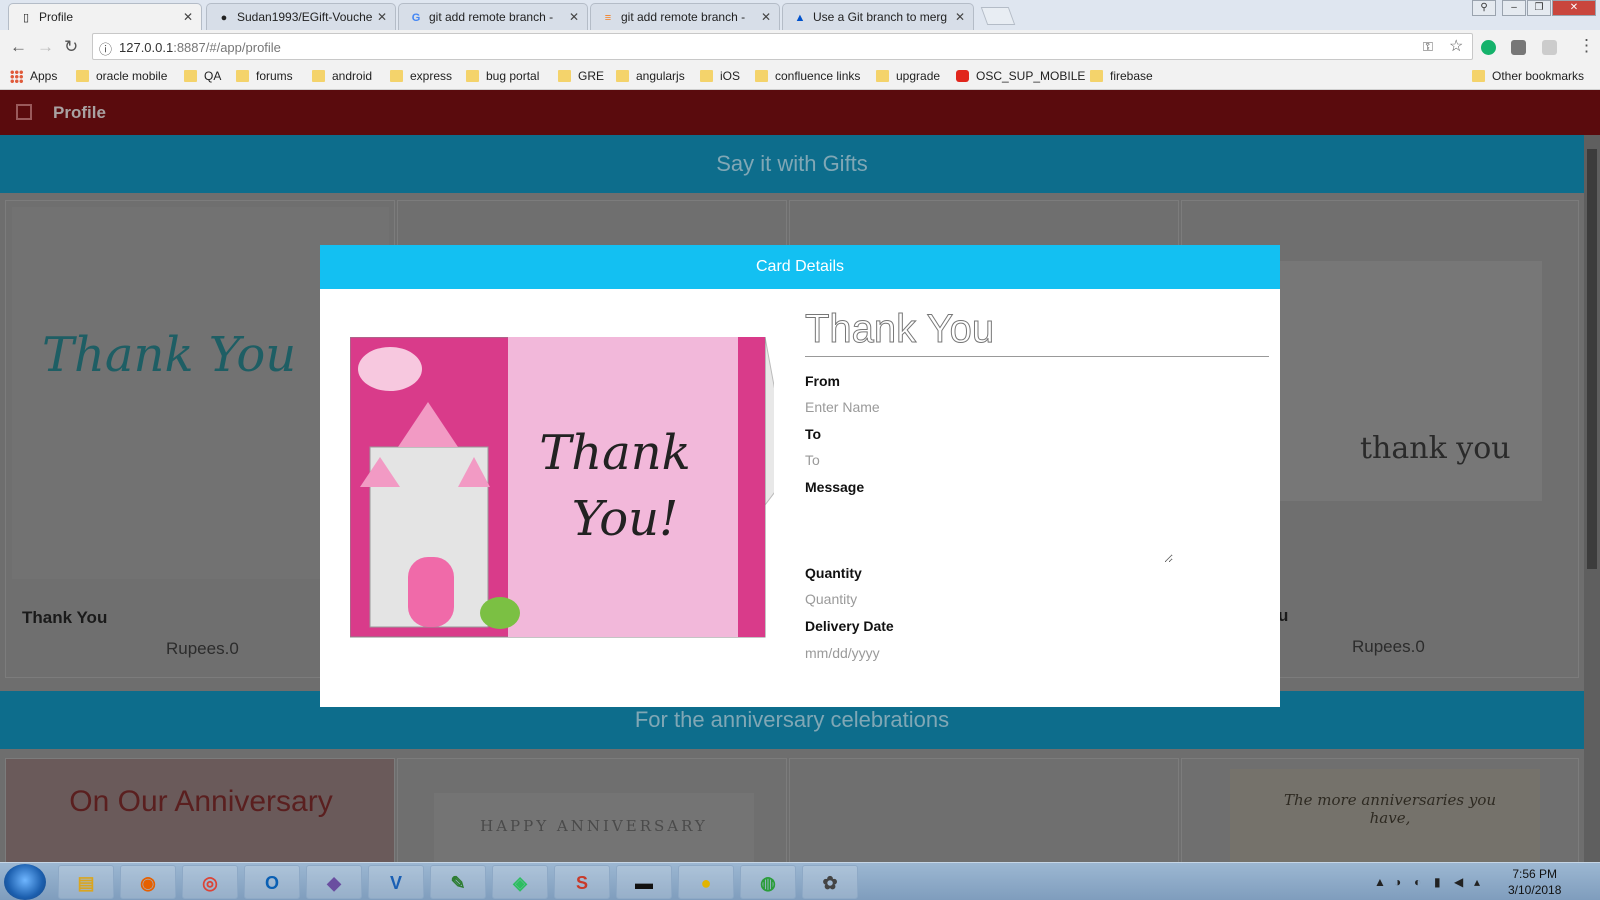  I want to click on profile-icon: ⚲, so click(1484, 8).